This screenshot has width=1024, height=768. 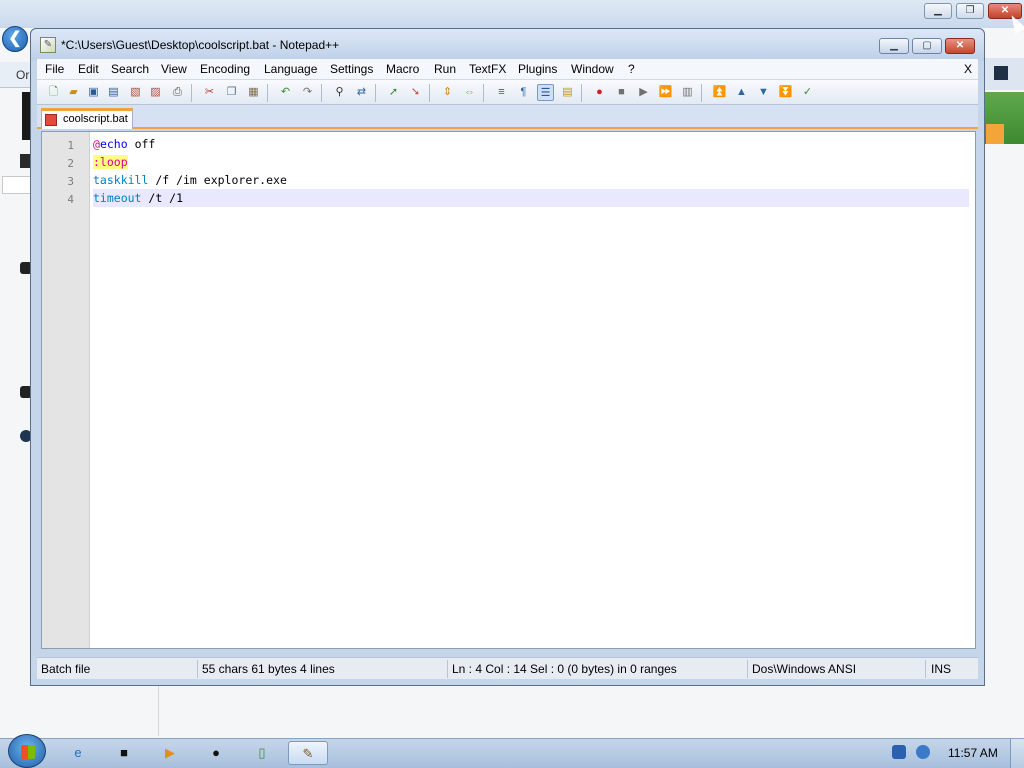 I want to click on line-number: 4, so click(x=70, y=199).